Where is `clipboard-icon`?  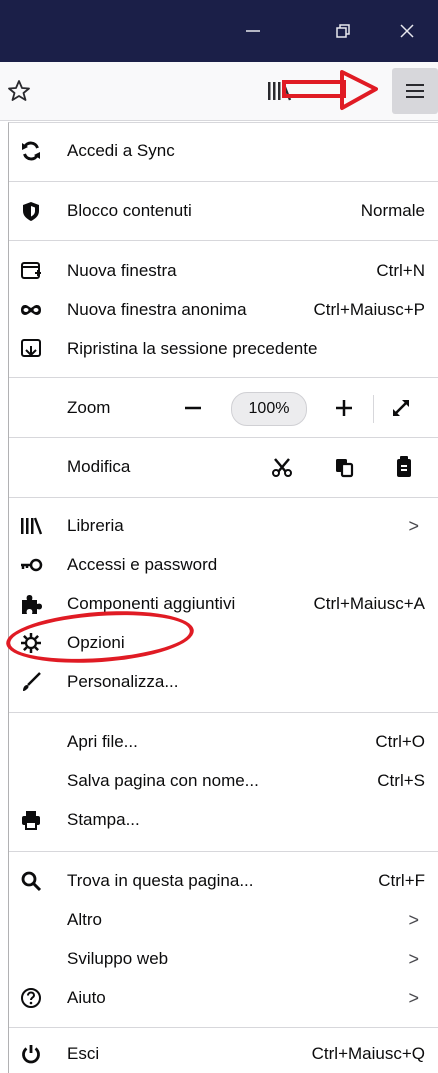 clipboard-icon is located at coordinates (404, 466).